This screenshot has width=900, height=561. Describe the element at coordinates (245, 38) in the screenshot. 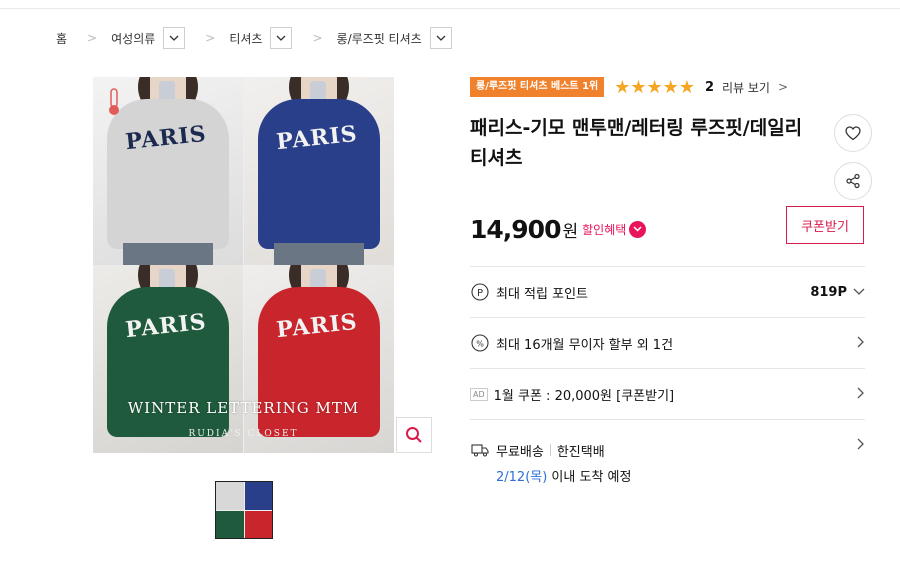

I see `breadcrumb-label: 티셔츠` at that location.